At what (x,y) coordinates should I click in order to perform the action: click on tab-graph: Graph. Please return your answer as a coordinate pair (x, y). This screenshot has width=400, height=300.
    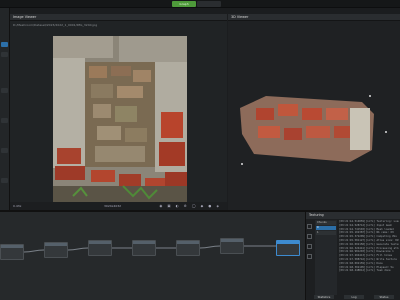
    Looking at the image, I should click on (184, 4).